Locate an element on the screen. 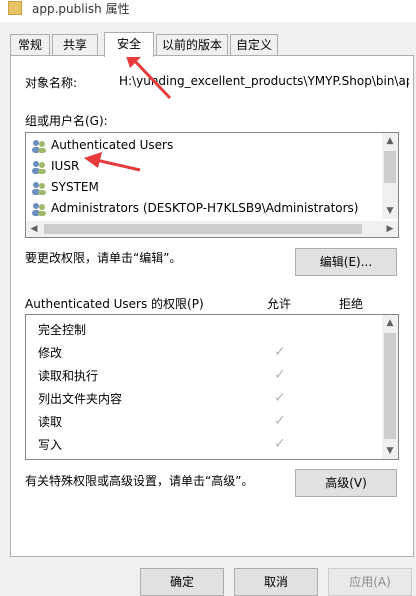  dialog-footer: 确定 取消 应用(A) is located at coordinates (208, 577).